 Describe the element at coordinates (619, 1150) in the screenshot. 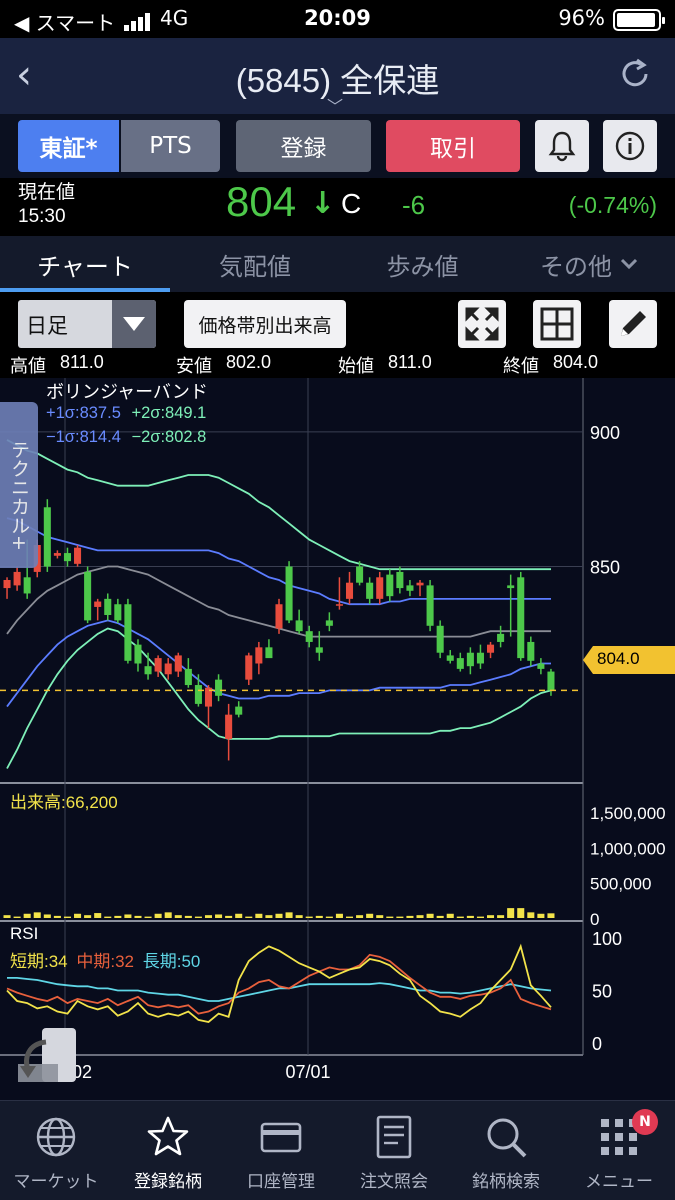

I see `nav-menu: メニュー` at that location.